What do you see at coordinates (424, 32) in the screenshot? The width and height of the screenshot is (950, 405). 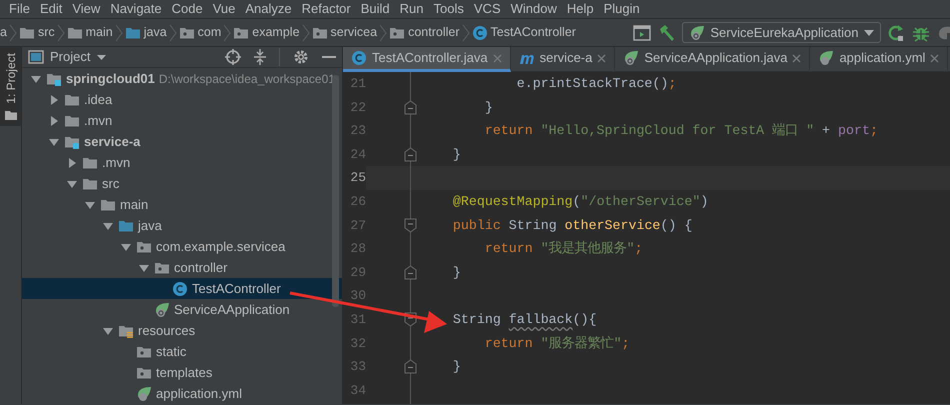 I see `breadcrumb-item: controller` at bounding box center [424, 32].